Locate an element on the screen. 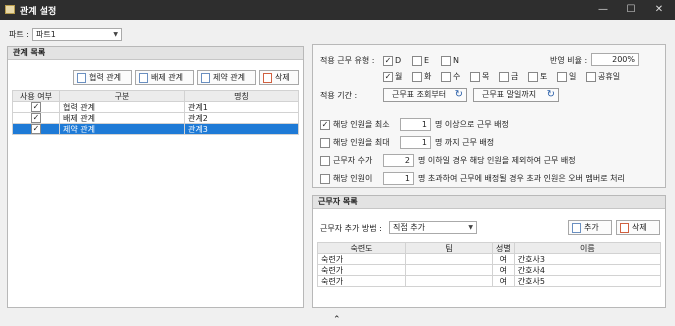 The width and height of the screenshot is (675, 326). rule-min-suffix: 명 이상으로 근무 배정 is located at coordinates (472, 124).